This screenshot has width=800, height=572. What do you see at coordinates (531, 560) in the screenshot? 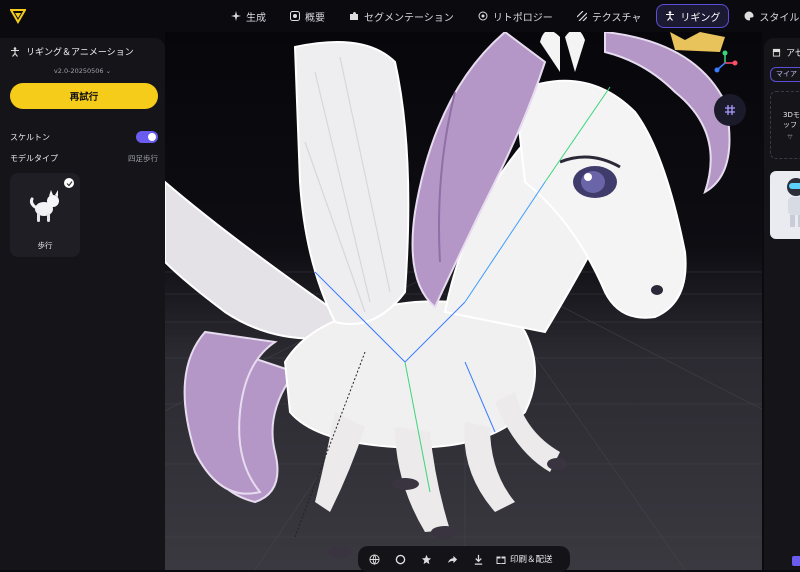
I see `print-ship-label: 印刷＆配送` at bounding box center [531, 560].